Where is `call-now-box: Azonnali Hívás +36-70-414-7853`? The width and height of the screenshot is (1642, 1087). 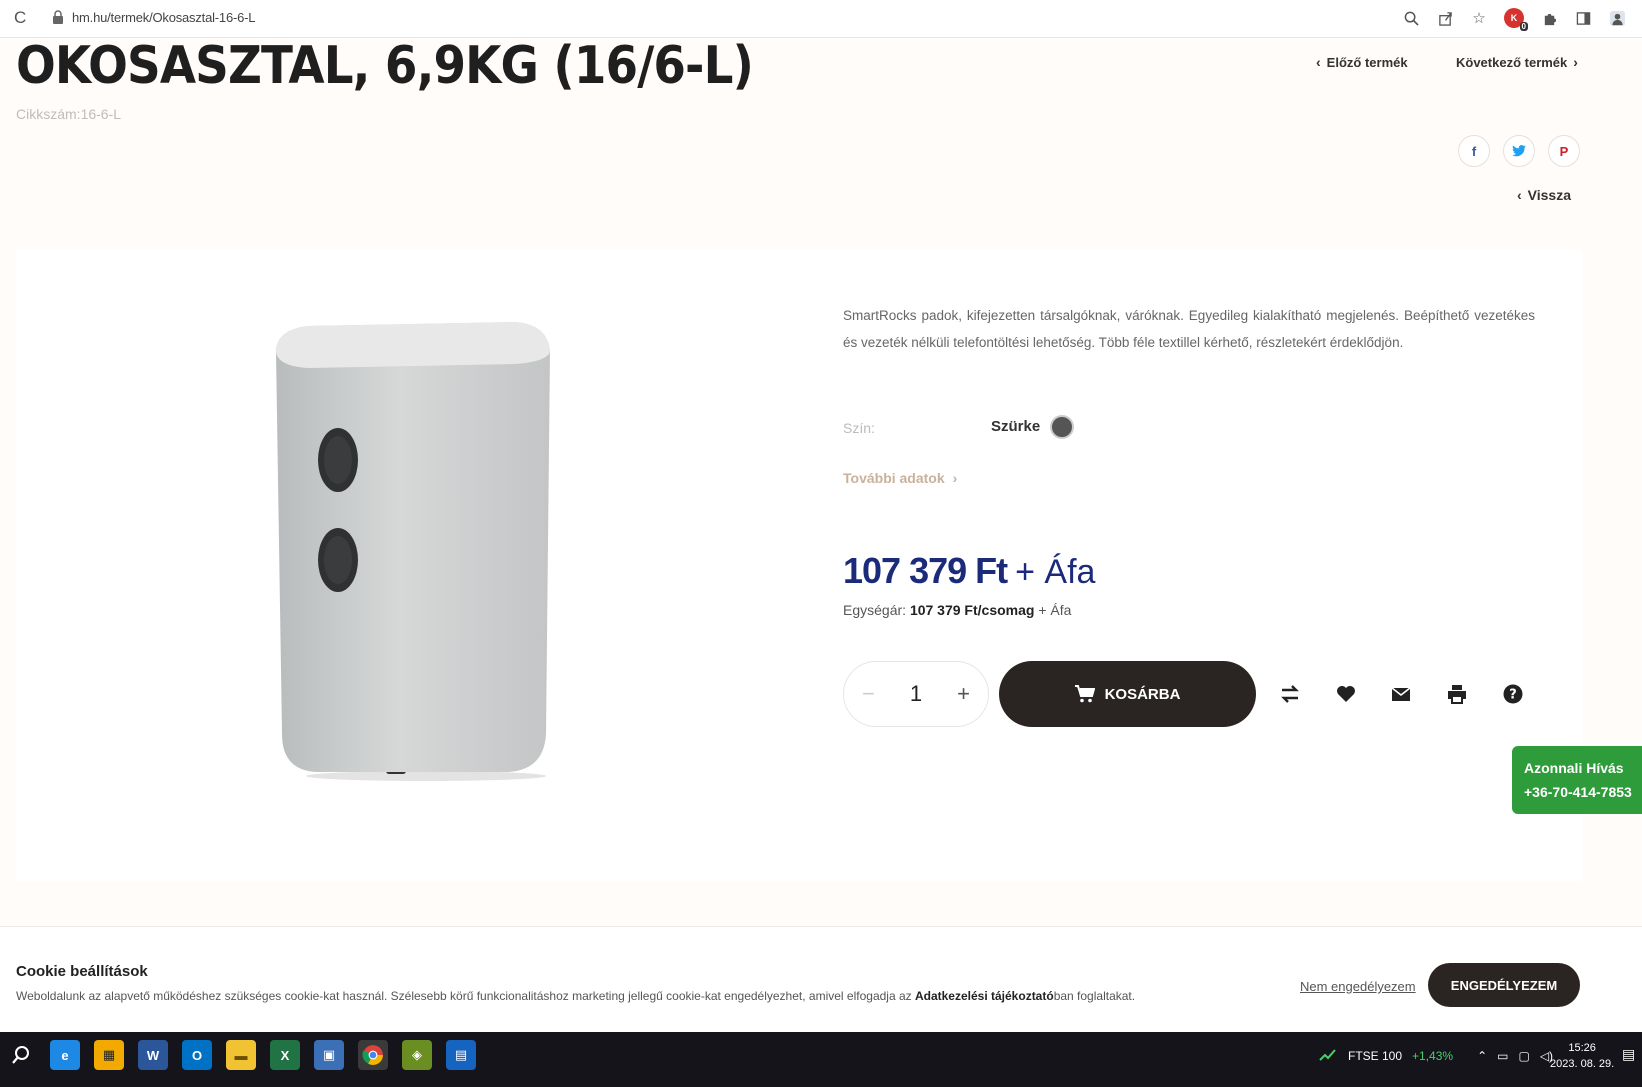
call-now-box: Azonnali Hívás +36-70-414-7853 is located at coordinates (1577, 780).